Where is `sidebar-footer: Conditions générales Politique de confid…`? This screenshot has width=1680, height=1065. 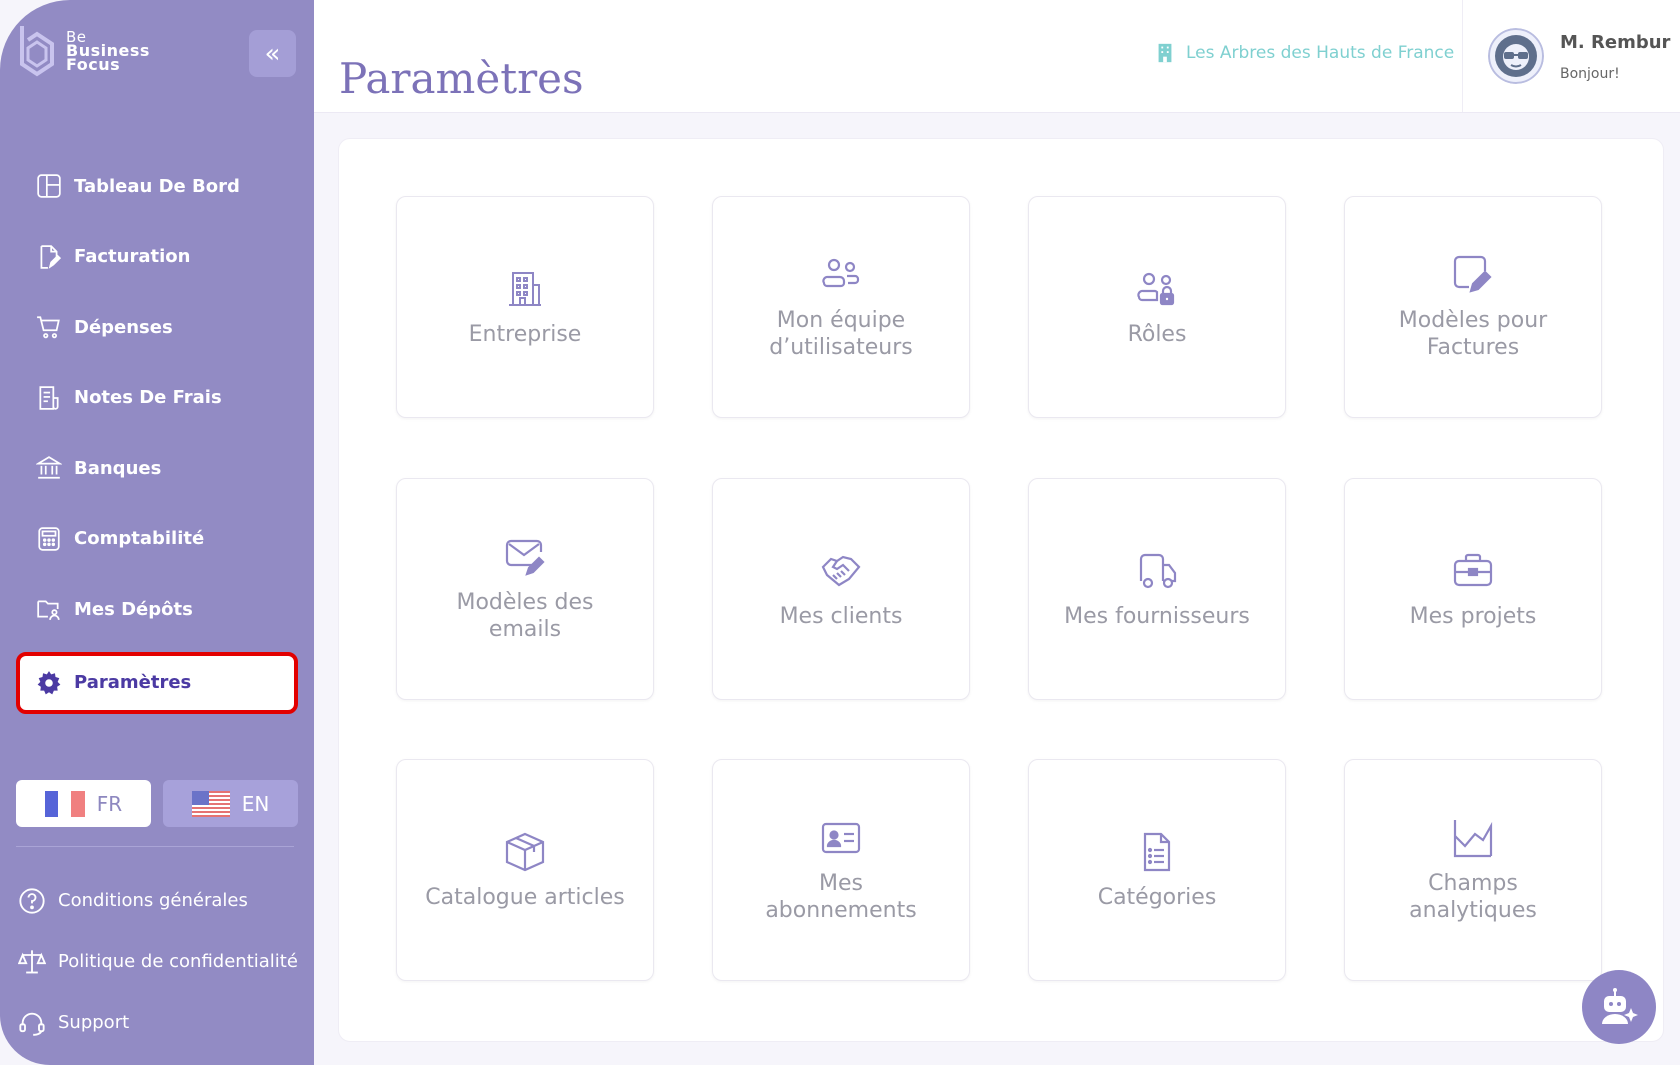 sidebar-footer: Conditions générales Politique de confid… is located at coordinates (163, 961).